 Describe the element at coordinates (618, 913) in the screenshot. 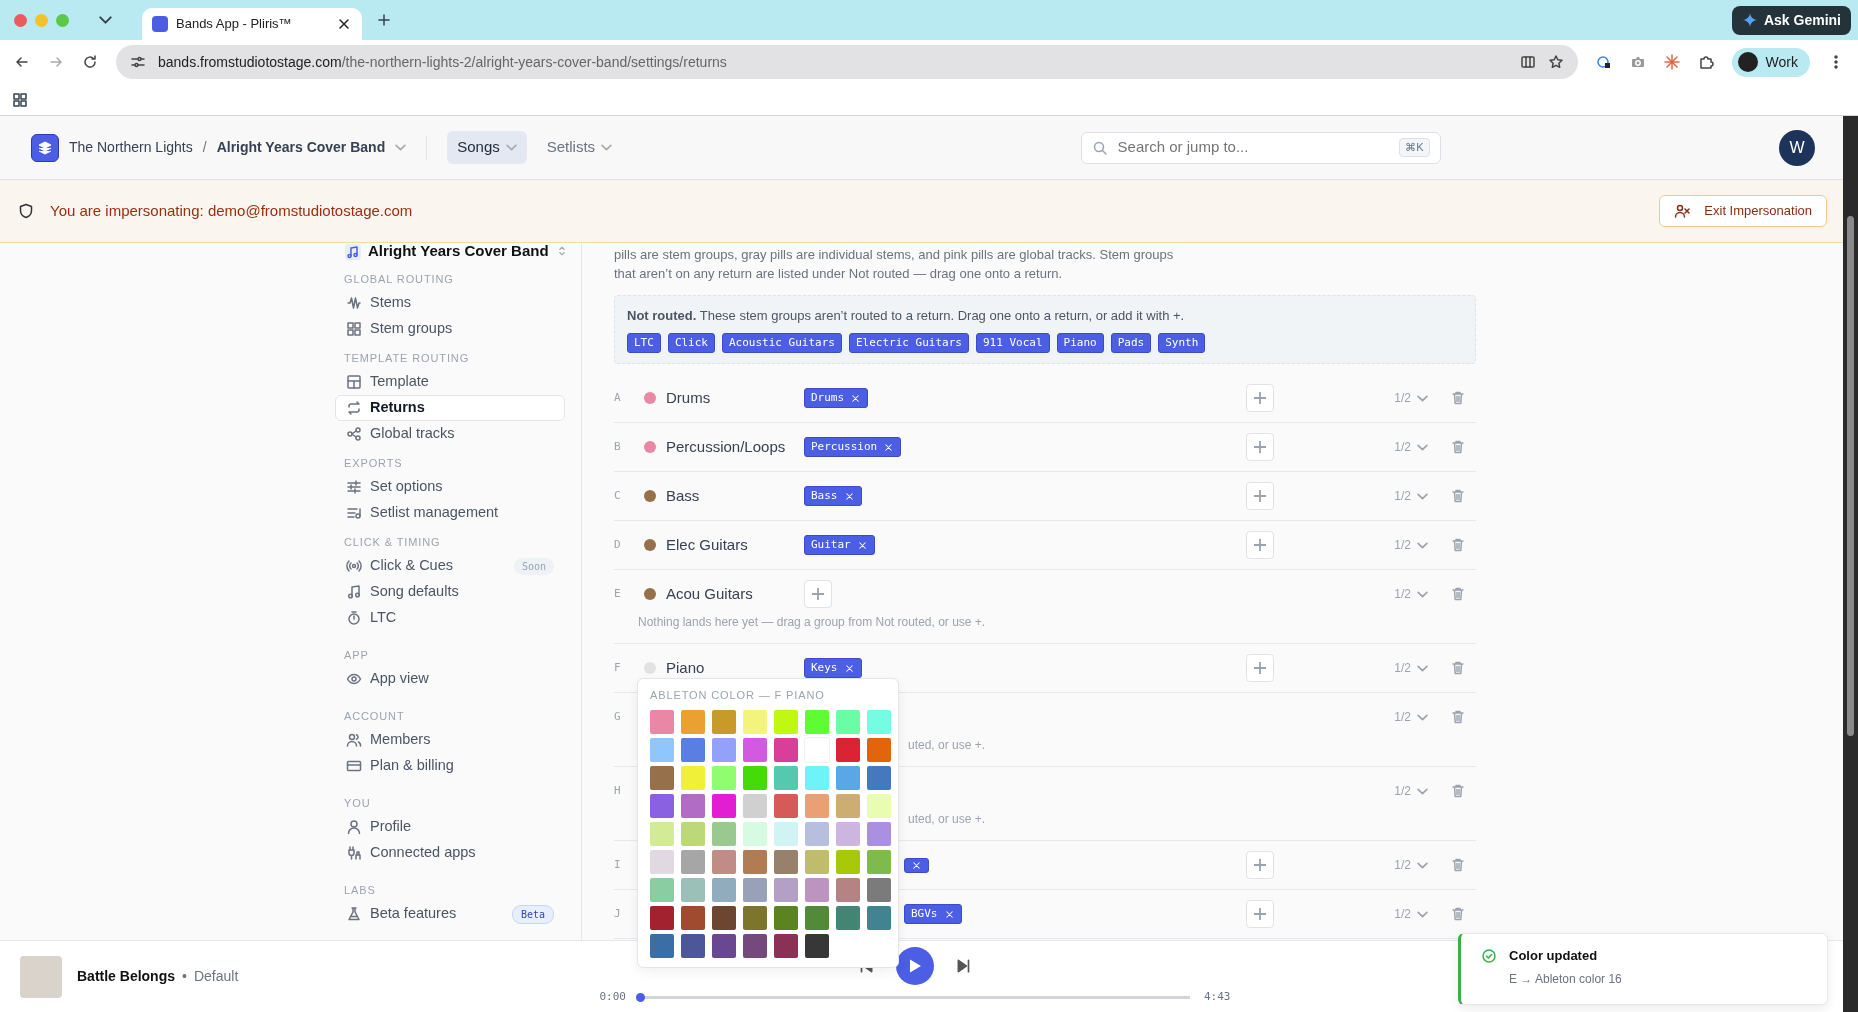

I see `return-letter: J` at that location.